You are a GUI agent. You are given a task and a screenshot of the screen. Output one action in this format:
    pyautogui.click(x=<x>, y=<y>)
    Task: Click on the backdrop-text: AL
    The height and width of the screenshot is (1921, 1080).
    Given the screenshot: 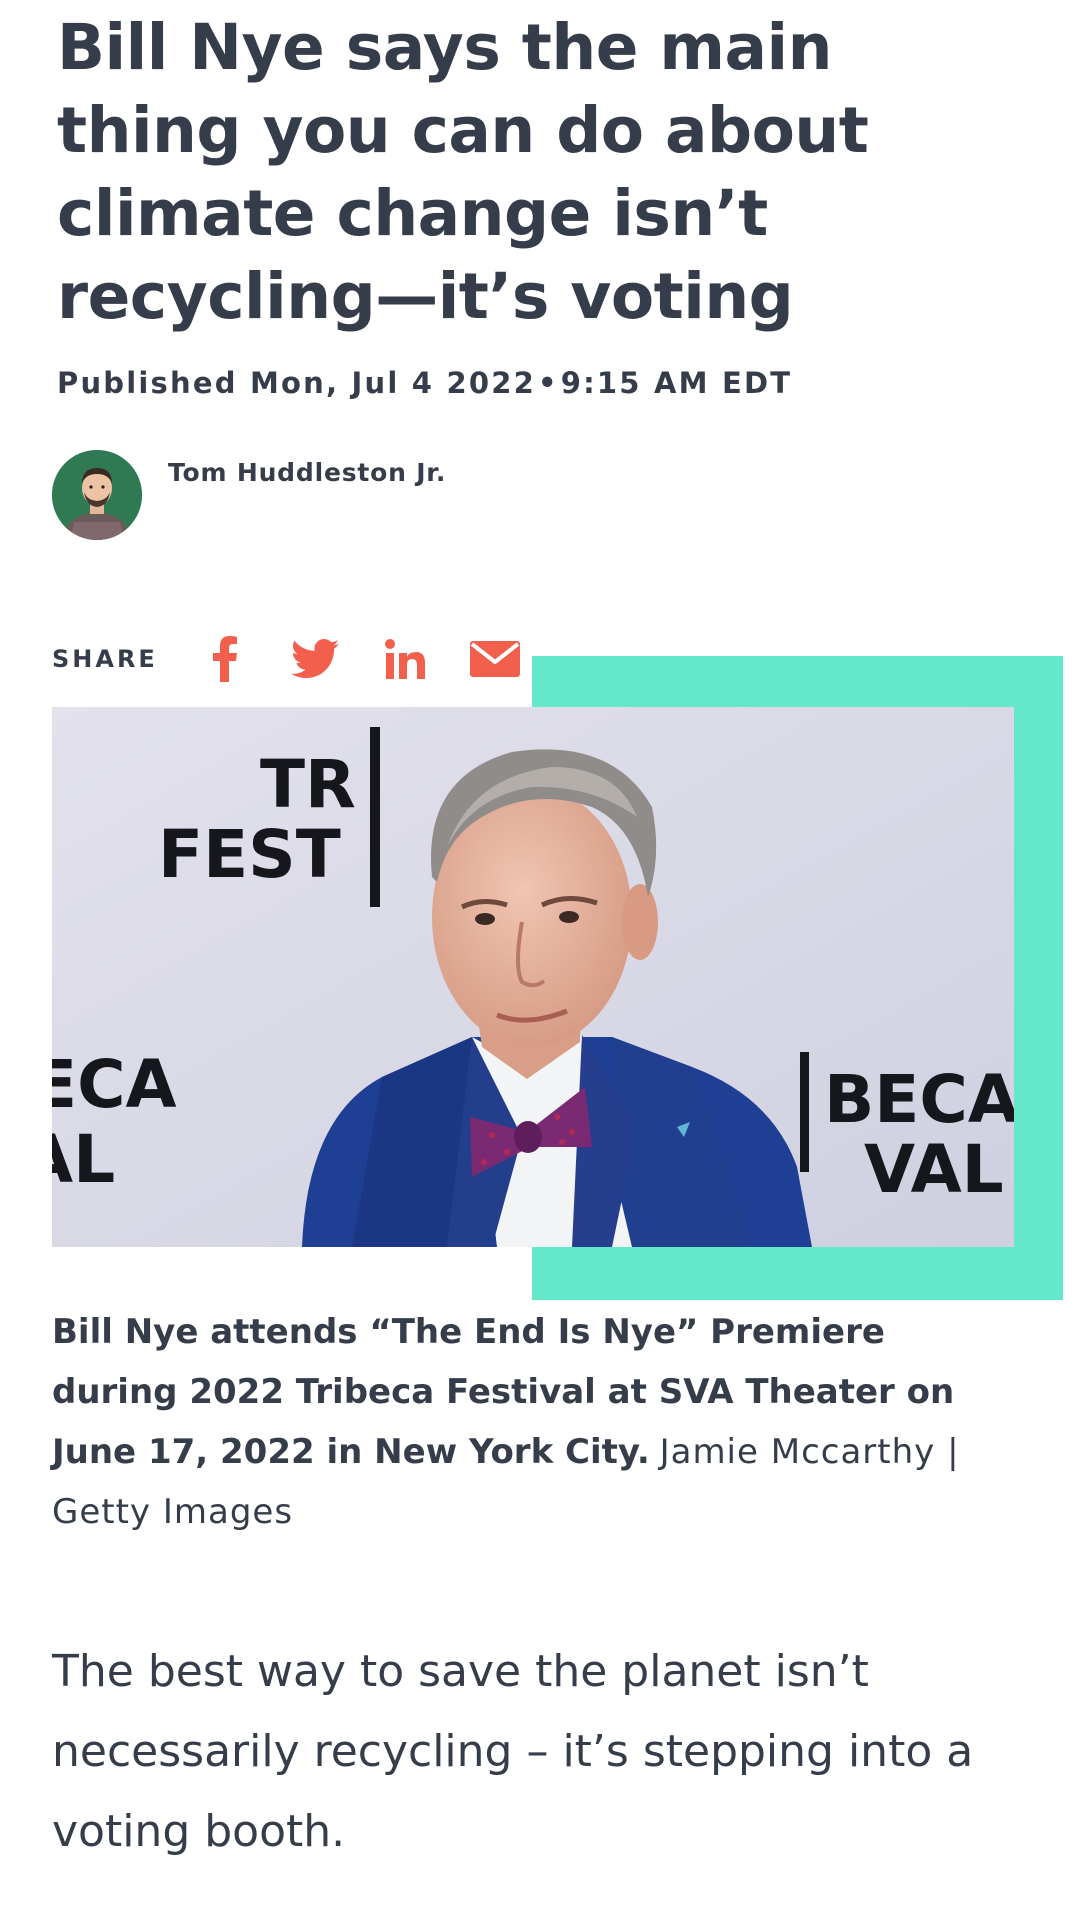 What is the action you would take?
    pyautogui.click(x=83, y=1159)
    